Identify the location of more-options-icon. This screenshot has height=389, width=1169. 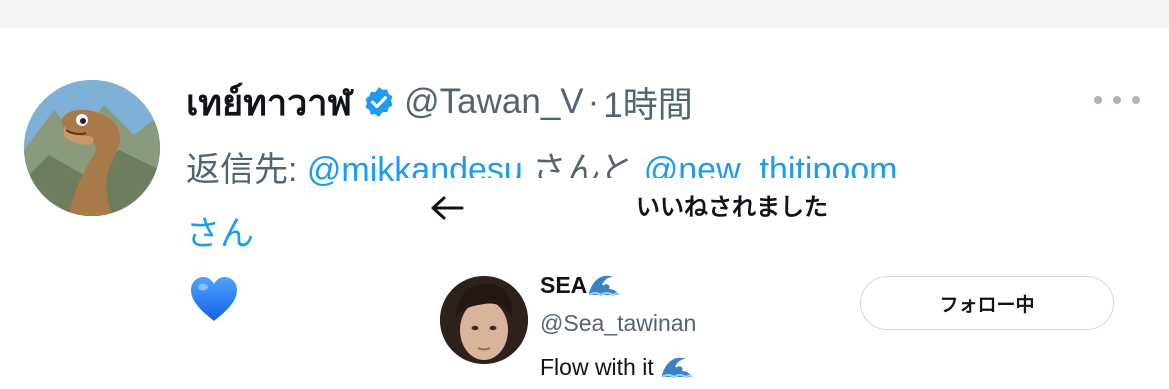
(1117, 100).